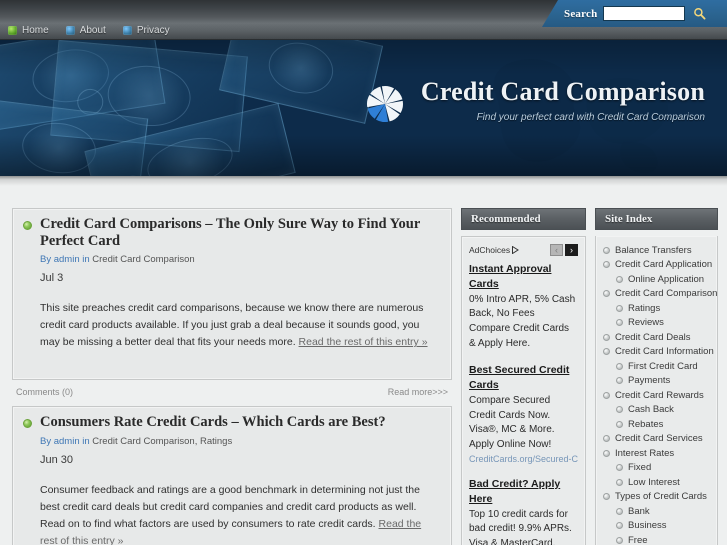  I want to click on site-index-item: Balance Transfers, so click(656, 250).